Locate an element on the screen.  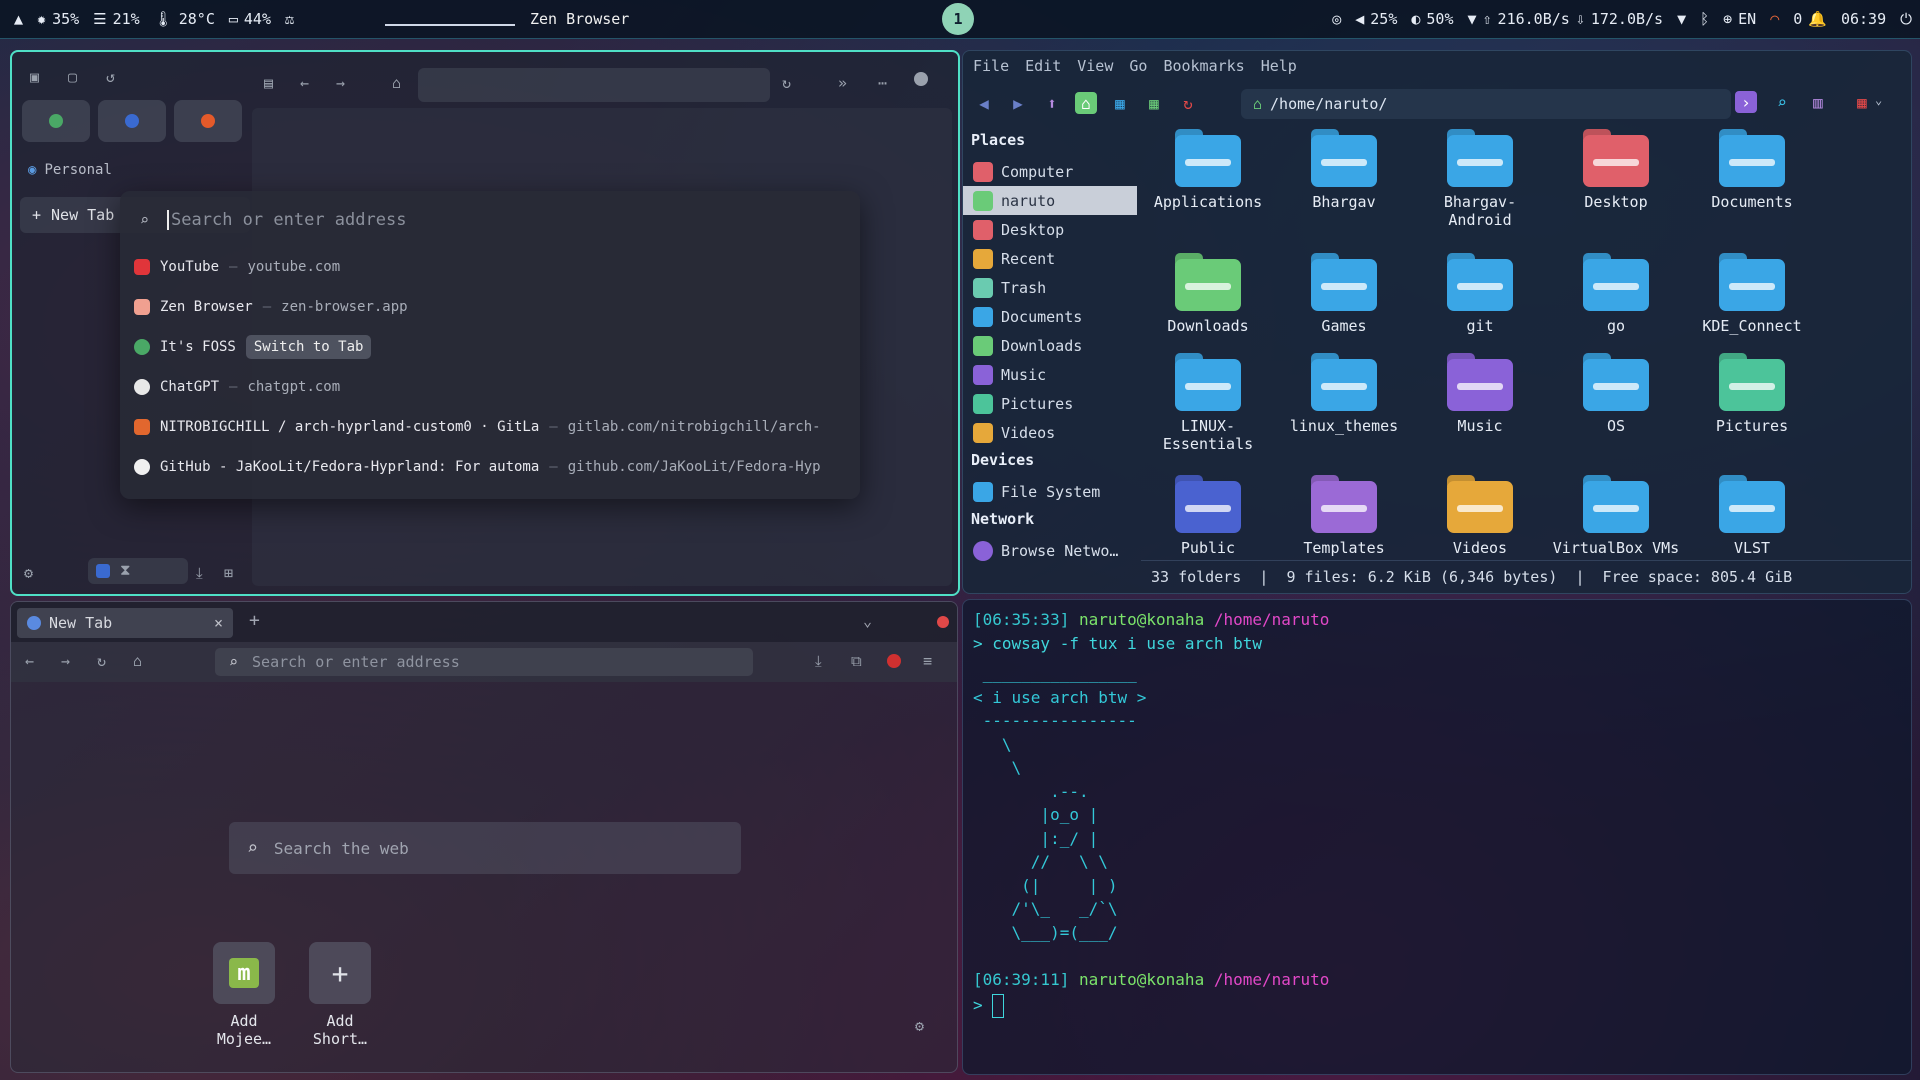
menu-help: Help is located at coordinates (1279, 66).